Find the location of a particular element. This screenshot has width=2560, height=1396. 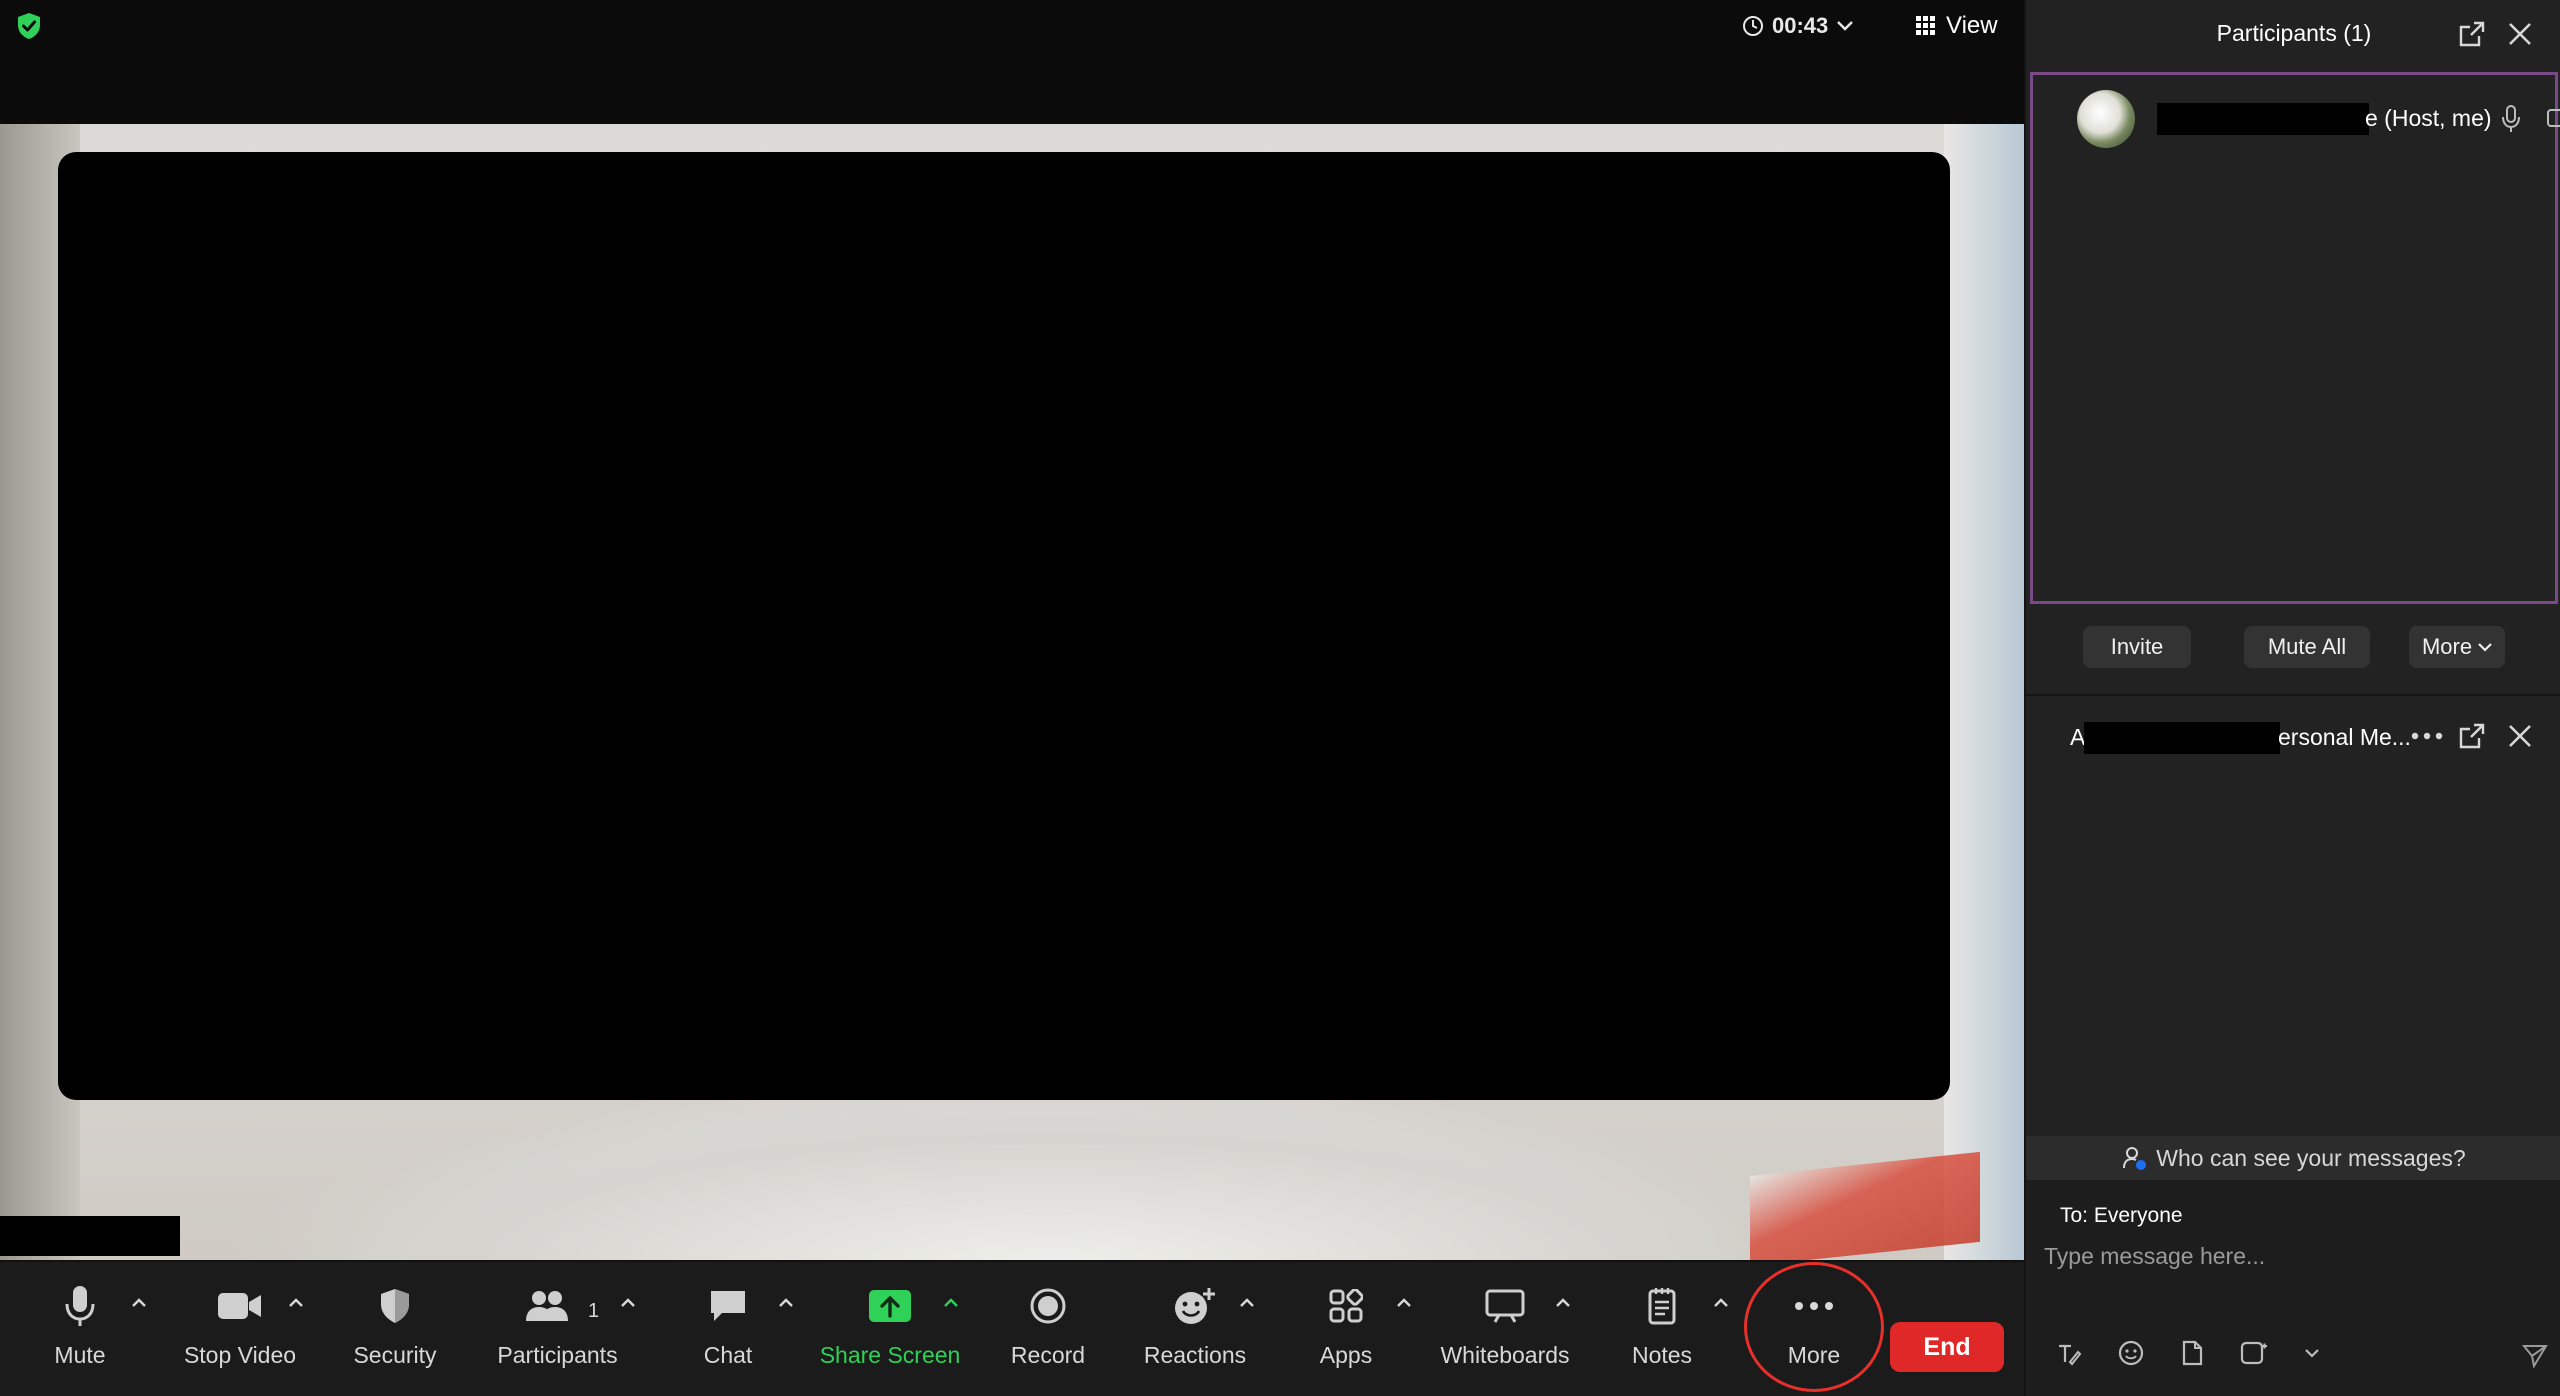

recipient-label: To: Everyone is located at coordinates (2121, 1216).